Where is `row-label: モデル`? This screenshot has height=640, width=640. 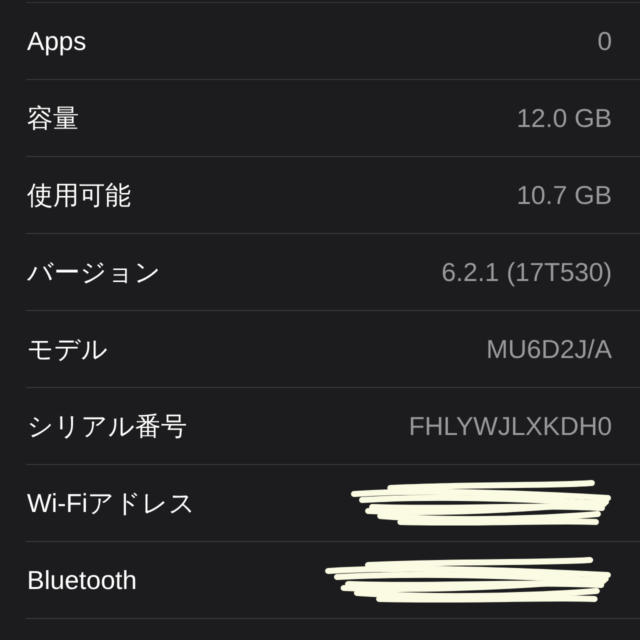 row-label: モデル is located at coordinates (67, 349).